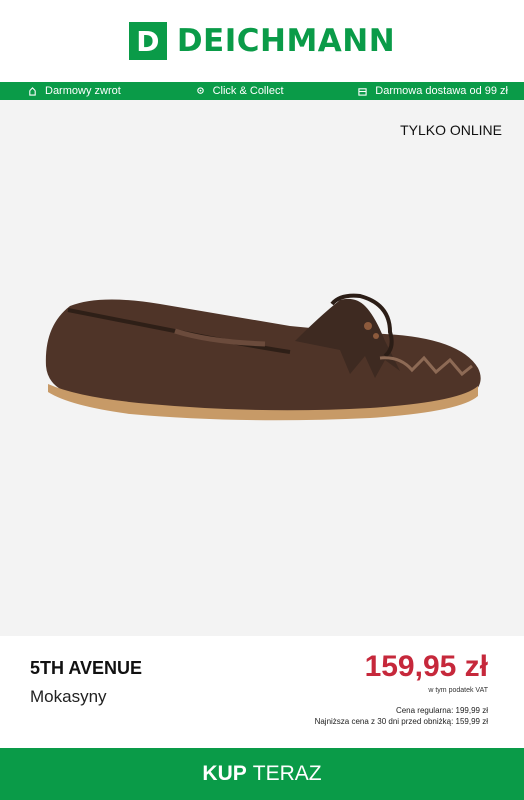 This screenshot has height=800, width=524. I want to click on delivery-box-icon, so click(362, 91).